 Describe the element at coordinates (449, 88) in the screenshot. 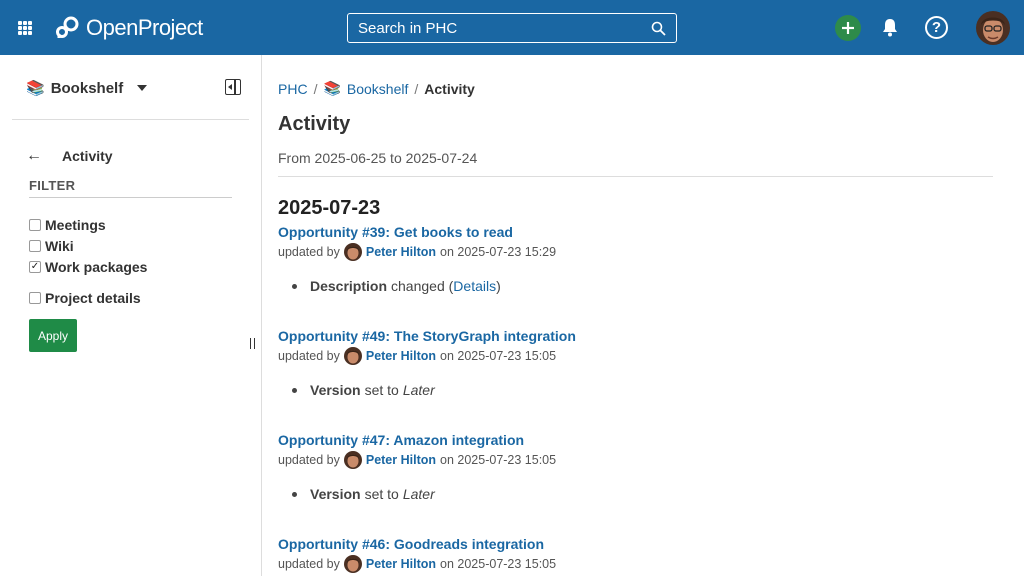

I see `breadcrumb-current: Activity` at that location.